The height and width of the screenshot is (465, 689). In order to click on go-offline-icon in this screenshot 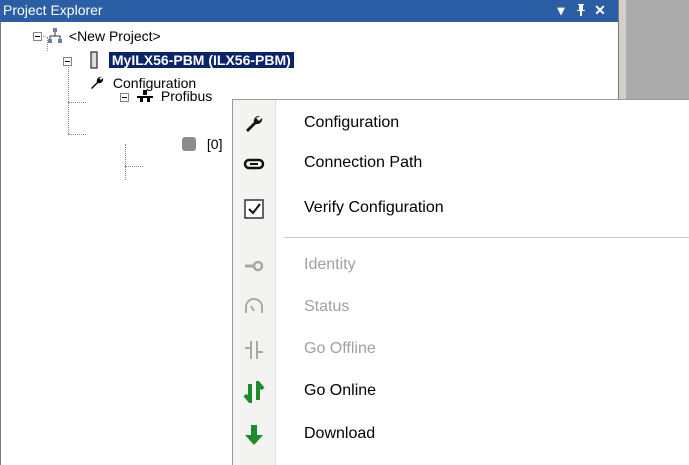, I will do `click(254, 350)`.